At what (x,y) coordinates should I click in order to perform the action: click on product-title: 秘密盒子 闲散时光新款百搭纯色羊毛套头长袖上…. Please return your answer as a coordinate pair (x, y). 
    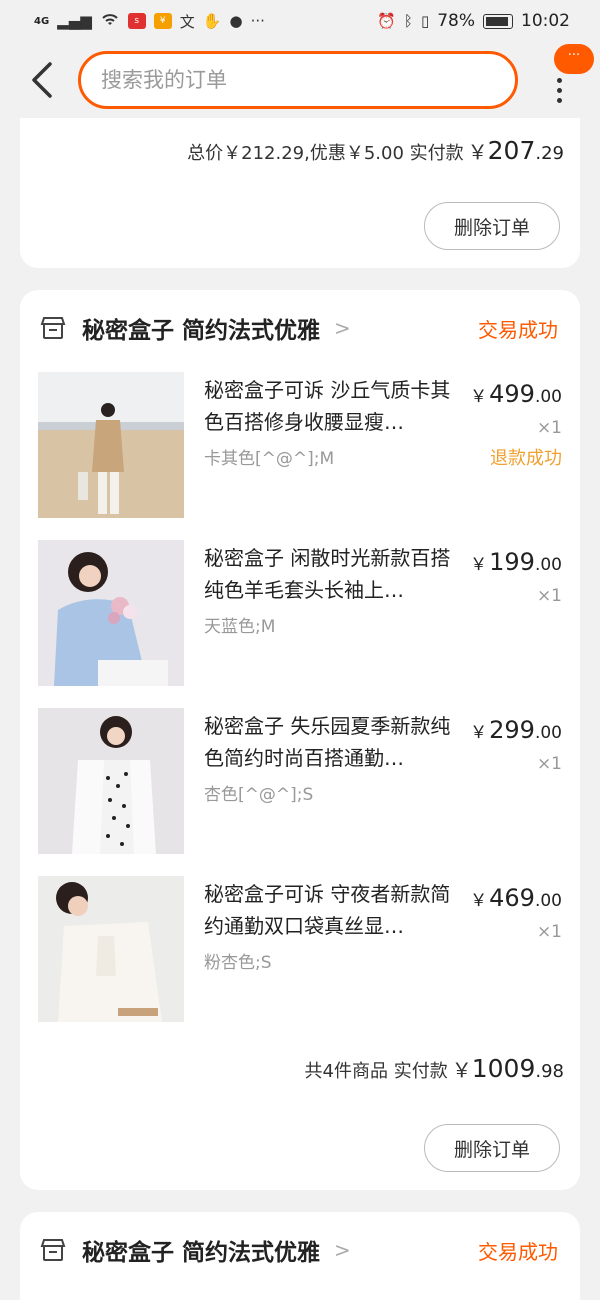
    Looking at the image, I should click on (327, 574).